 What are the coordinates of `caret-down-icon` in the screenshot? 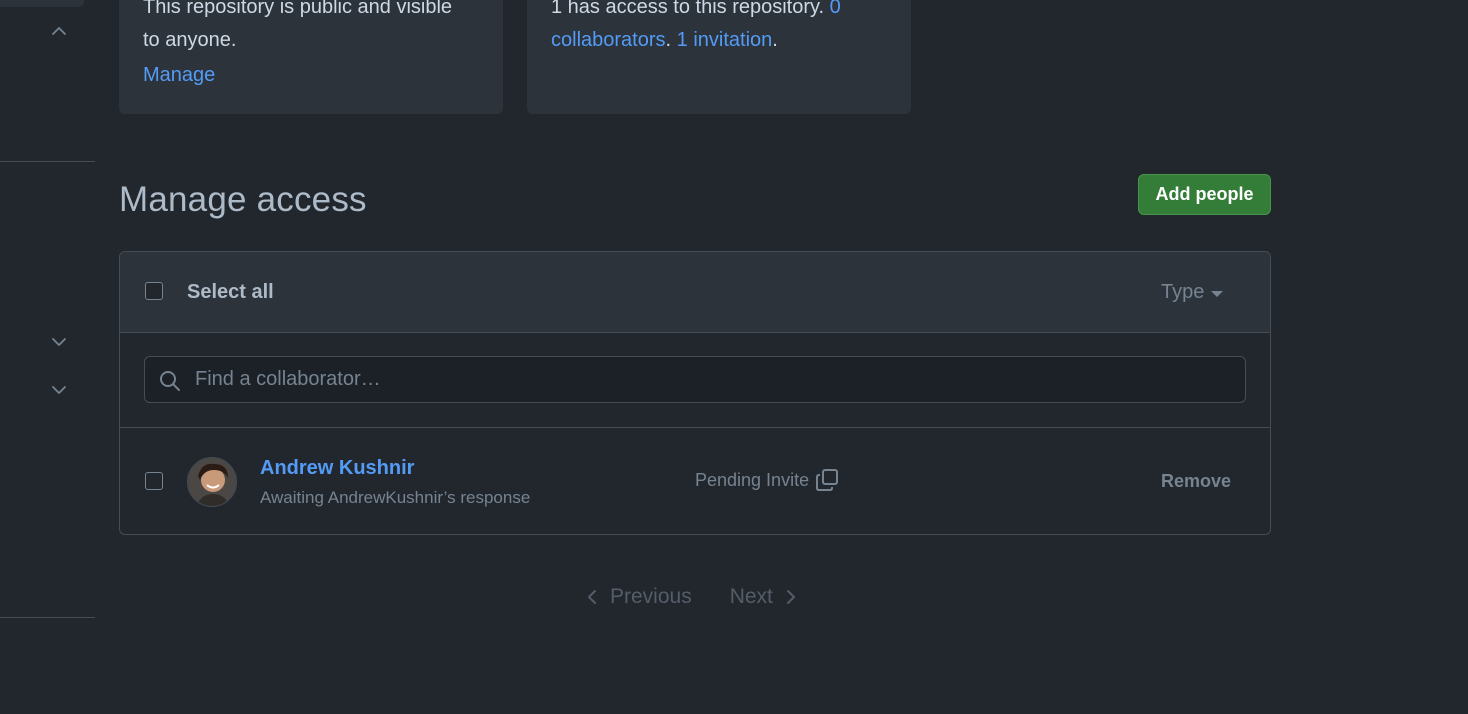 It's located at (1217, 293).